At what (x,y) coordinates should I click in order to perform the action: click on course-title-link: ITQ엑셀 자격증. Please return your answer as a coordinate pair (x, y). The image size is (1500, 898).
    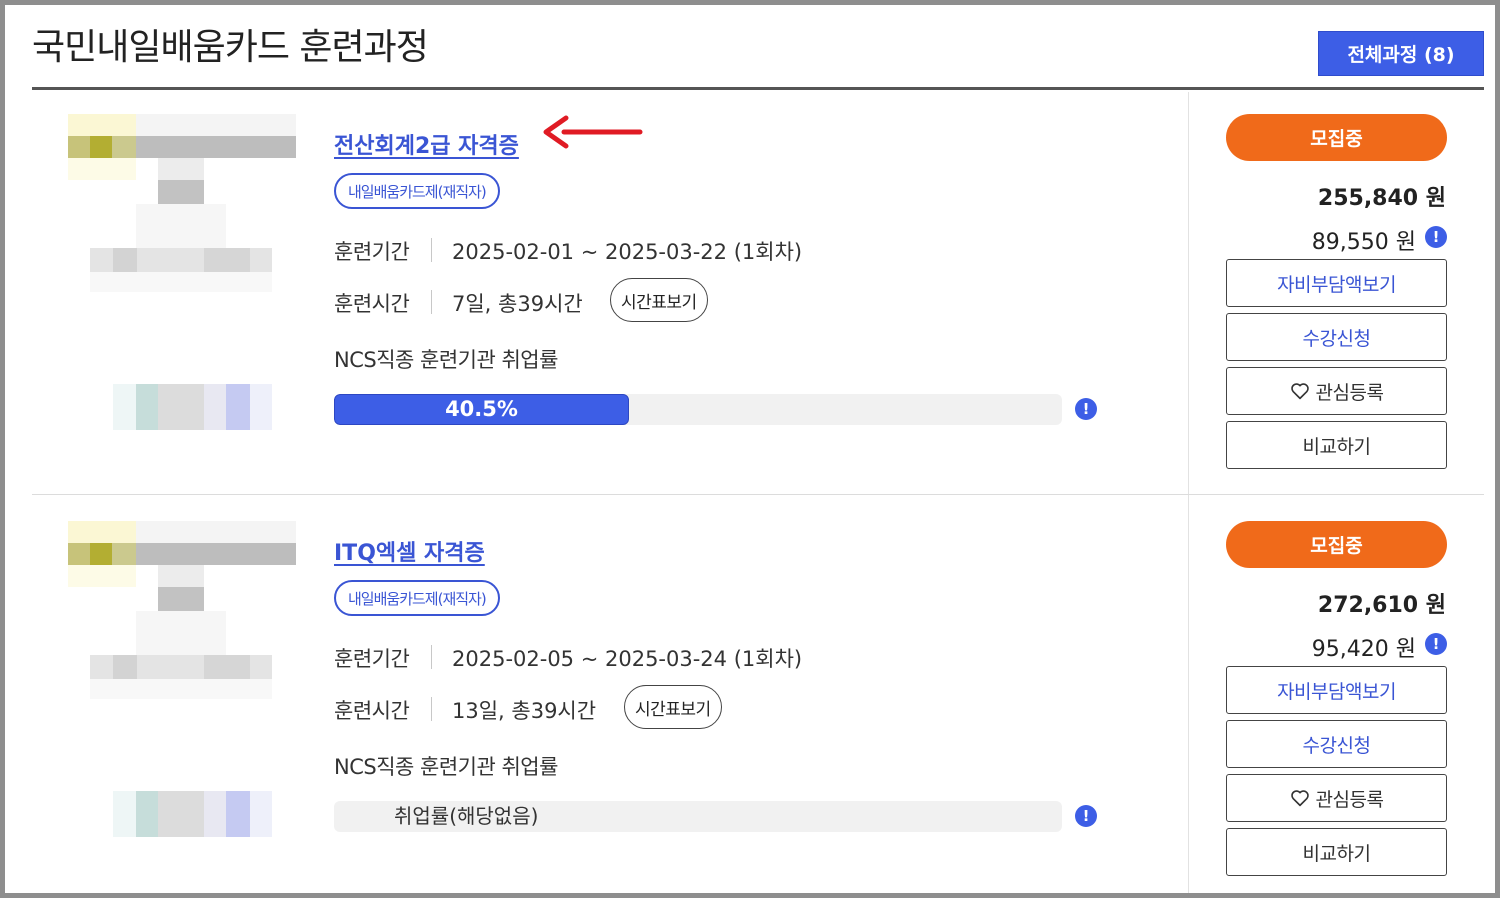
    Looking at the image, I should click on (409, 551).